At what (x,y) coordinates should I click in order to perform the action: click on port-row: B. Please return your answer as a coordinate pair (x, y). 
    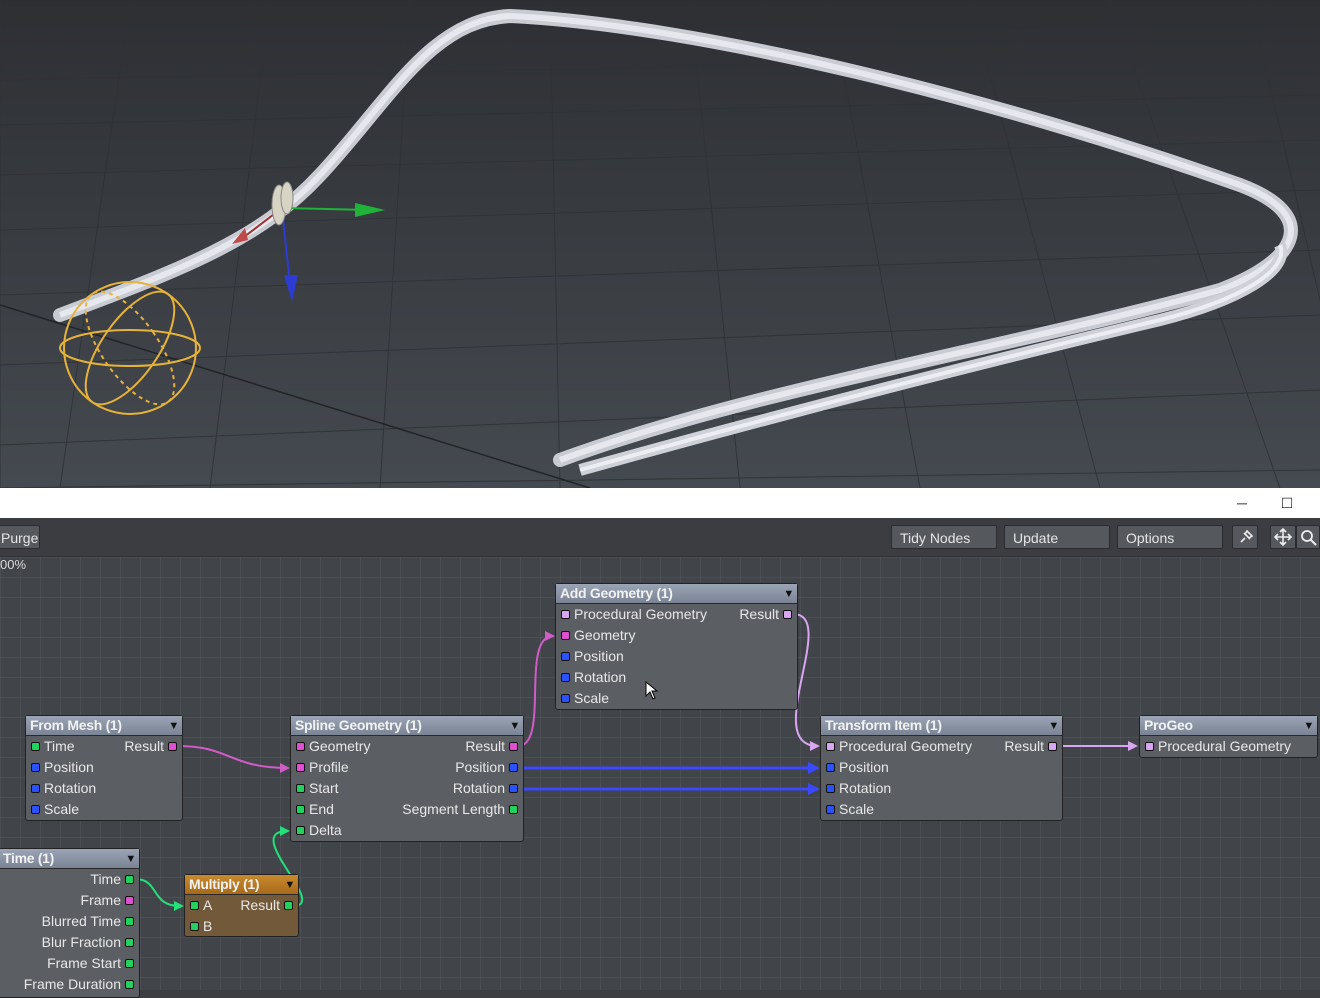
    Looking at the image, I should click on (241, 926).